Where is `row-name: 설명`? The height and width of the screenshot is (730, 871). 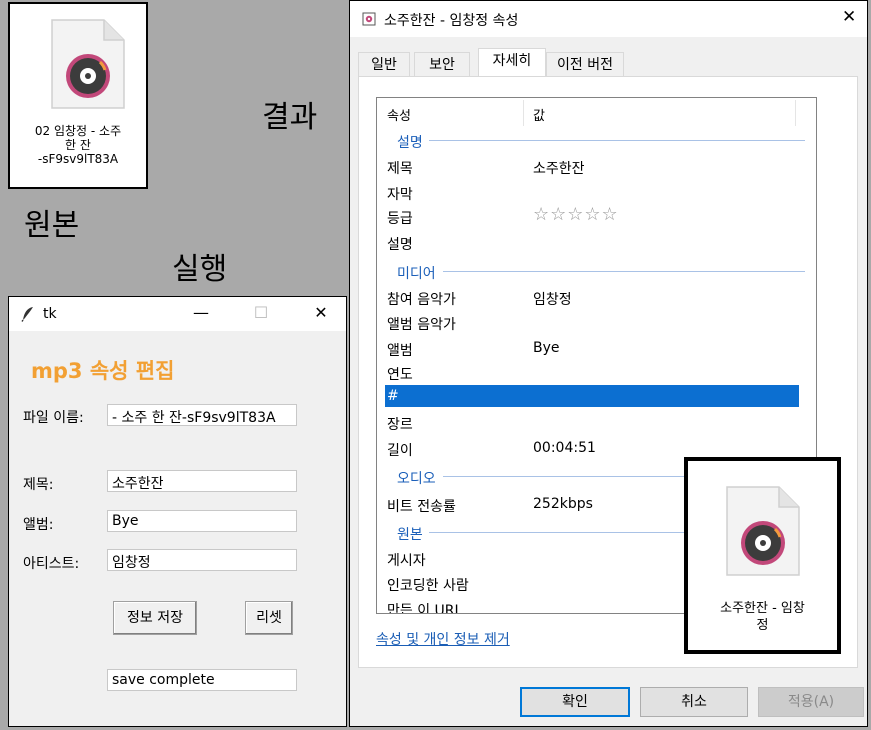 row-name: 설명 is located at coordinates (400, 244).